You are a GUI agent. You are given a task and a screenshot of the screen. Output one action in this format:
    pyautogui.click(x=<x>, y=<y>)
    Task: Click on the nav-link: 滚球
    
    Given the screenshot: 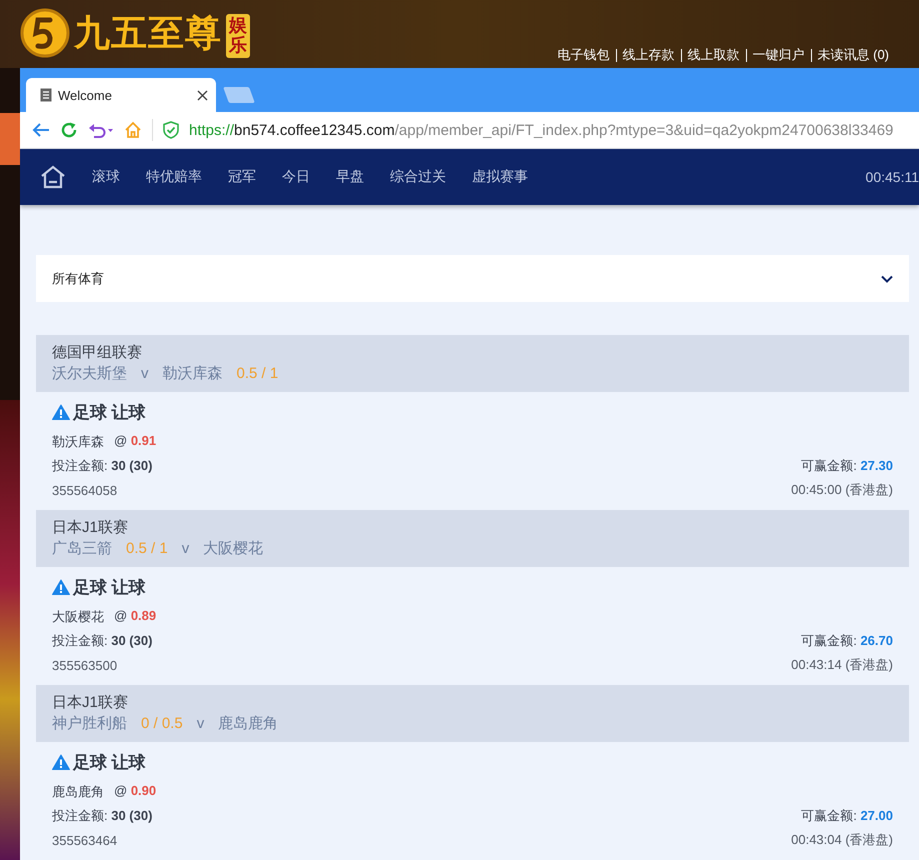 What is the action you would take?
    pyautogui.click(x=106, y=177)
    